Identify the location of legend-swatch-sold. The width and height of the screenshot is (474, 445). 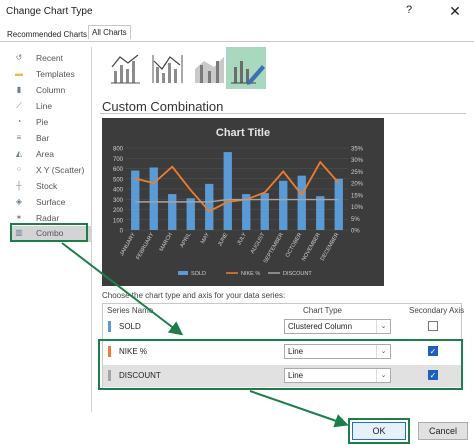
(183, 273).